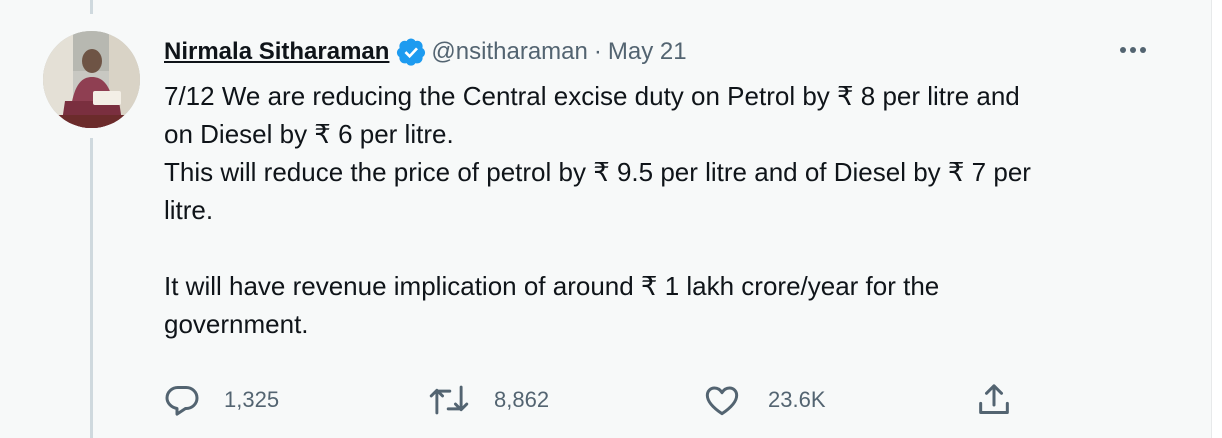  I want to click on avatar, so click(91, 79).